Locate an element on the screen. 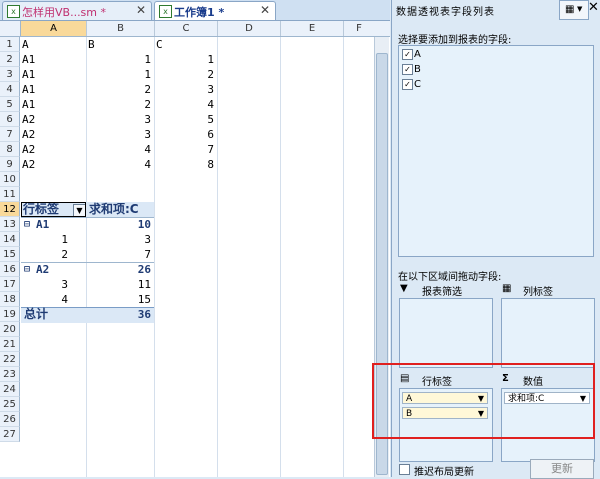 Image resolution: width=600 pixels, height=479 pixels. update-button: 更新 is located at coordinates (562, 469).